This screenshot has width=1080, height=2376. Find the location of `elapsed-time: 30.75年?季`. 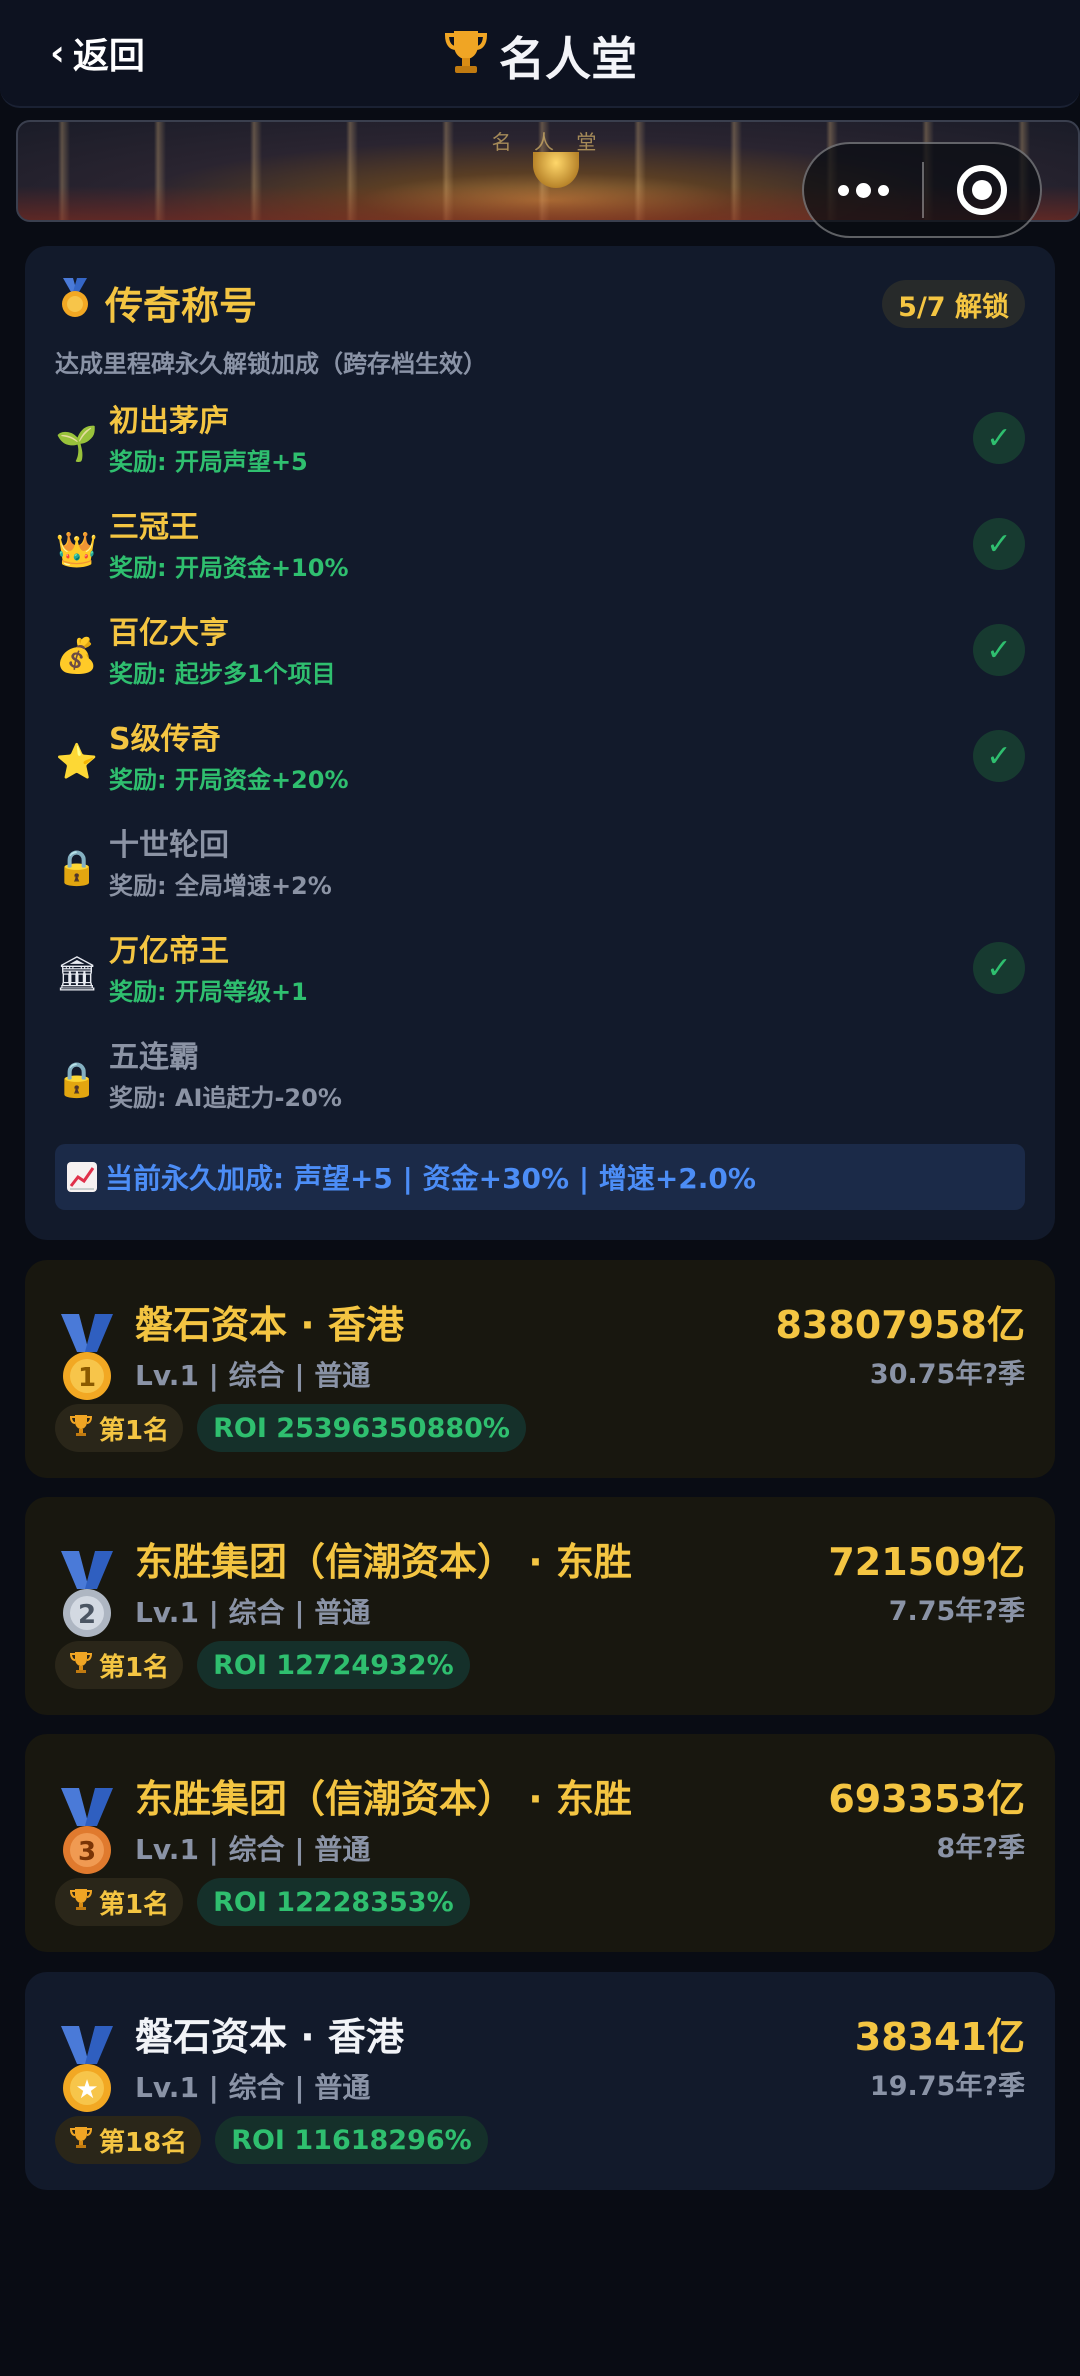

elapsed-time: 30.75年?季 is located at coordinates (947, 1374).